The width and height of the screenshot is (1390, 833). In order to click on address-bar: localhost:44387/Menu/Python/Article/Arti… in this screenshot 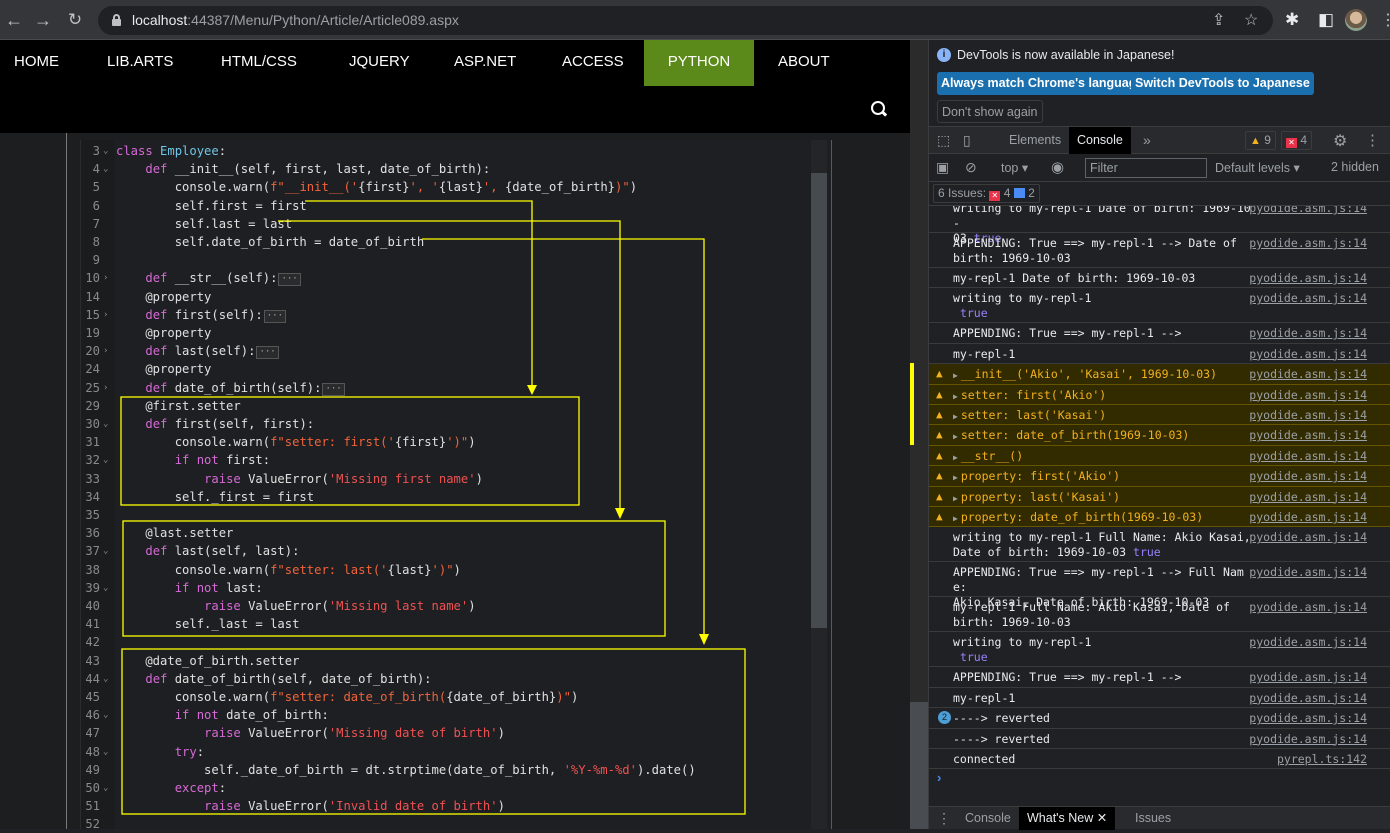, I will do `click(685, 20)`.